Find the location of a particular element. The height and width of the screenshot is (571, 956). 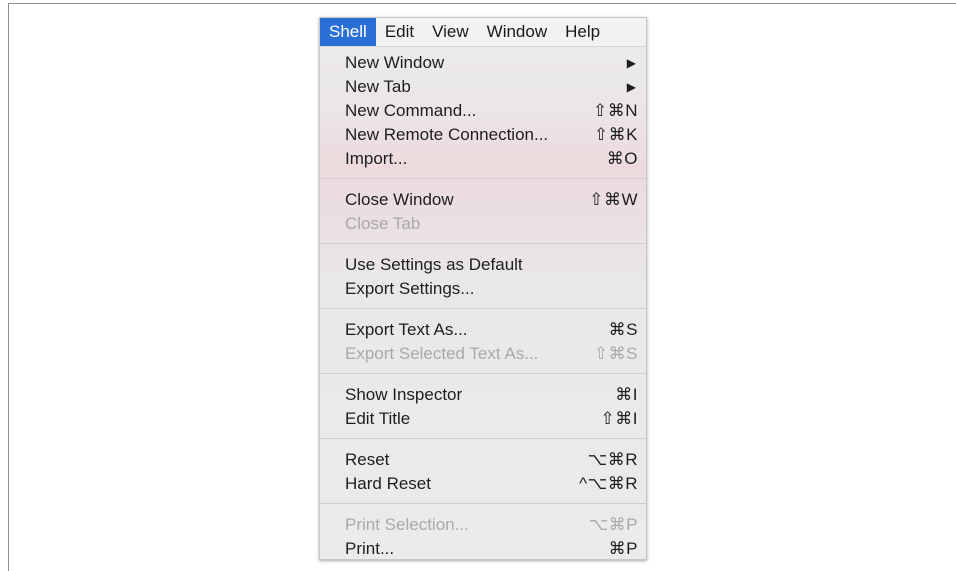

menu-item-edit-title: Edit Title ⇧⌘I is located at coordinates (483, 419).